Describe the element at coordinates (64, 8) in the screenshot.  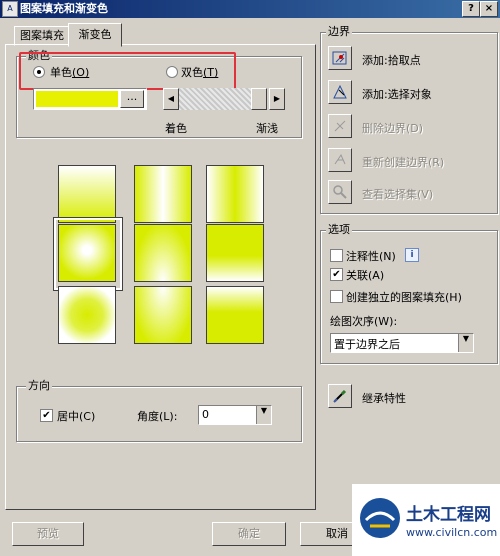
I see `window-title: 图案填充和渐变色` at that location.